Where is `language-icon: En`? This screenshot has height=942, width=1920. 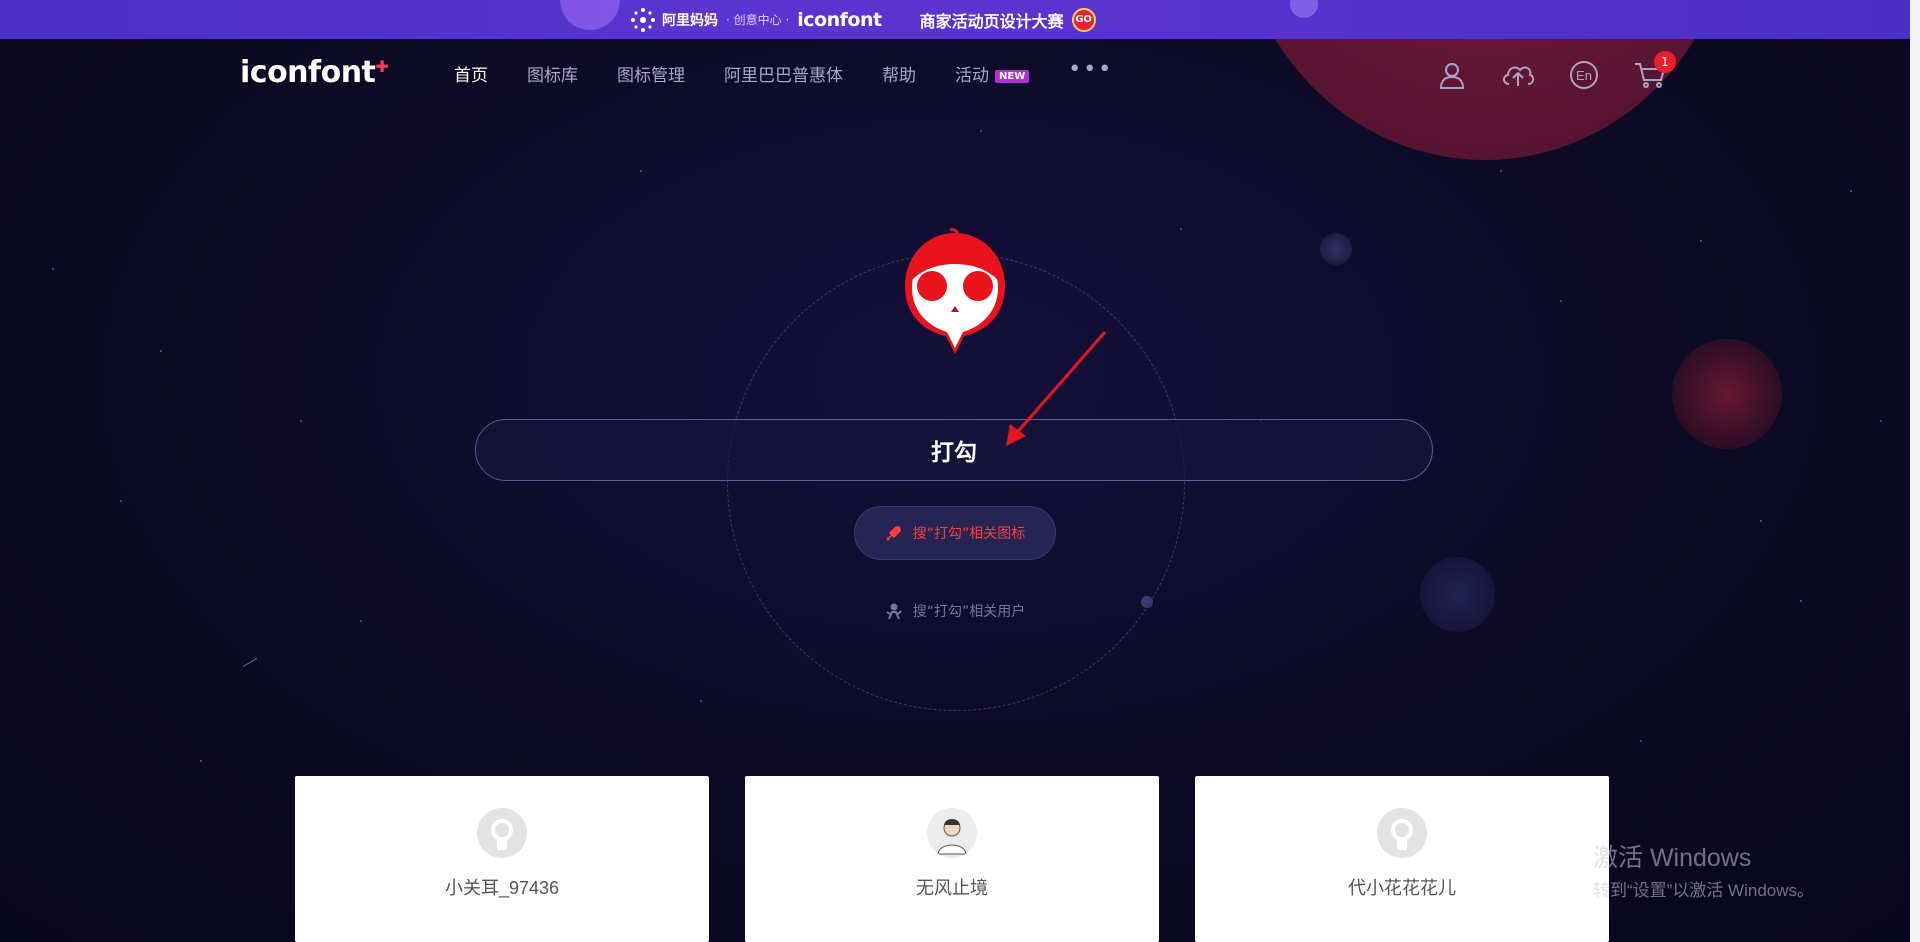 language-icon: En is located at coordinates (1584, 75).